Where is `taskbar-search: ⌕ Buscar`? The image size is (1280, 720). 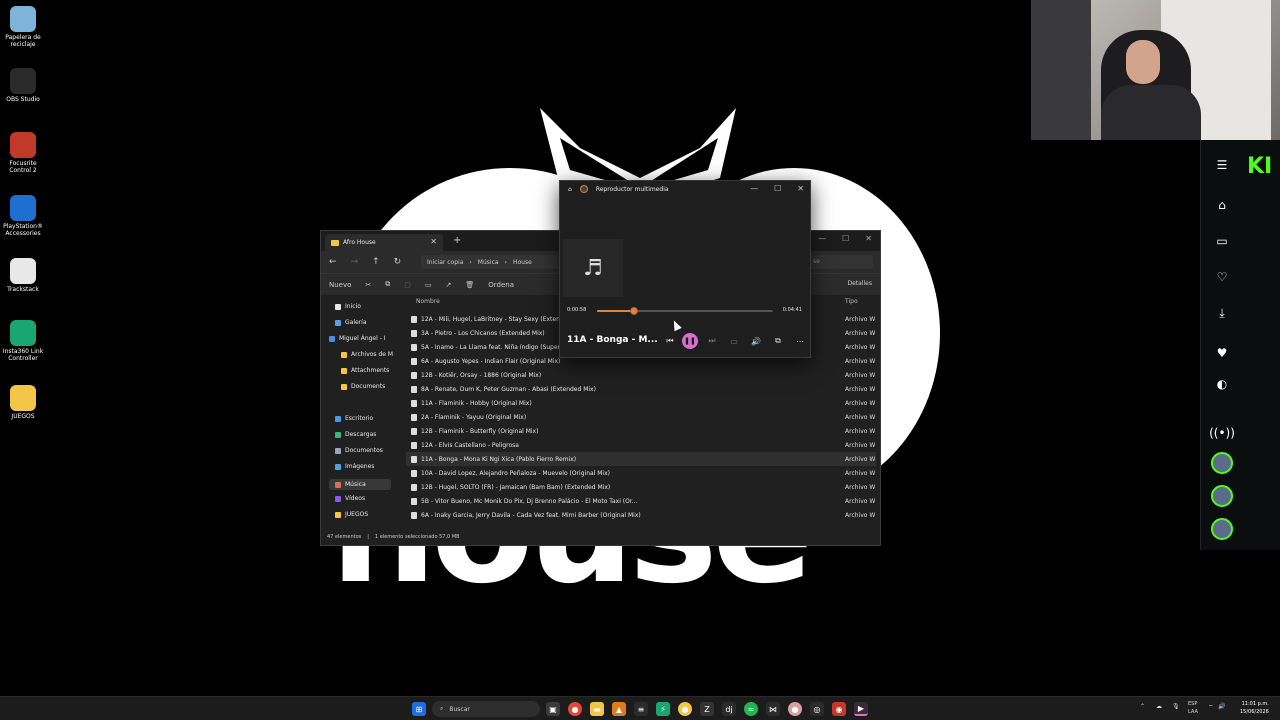
taskbar-search: ⌕ Buscar is located at coordinates (486, 709).